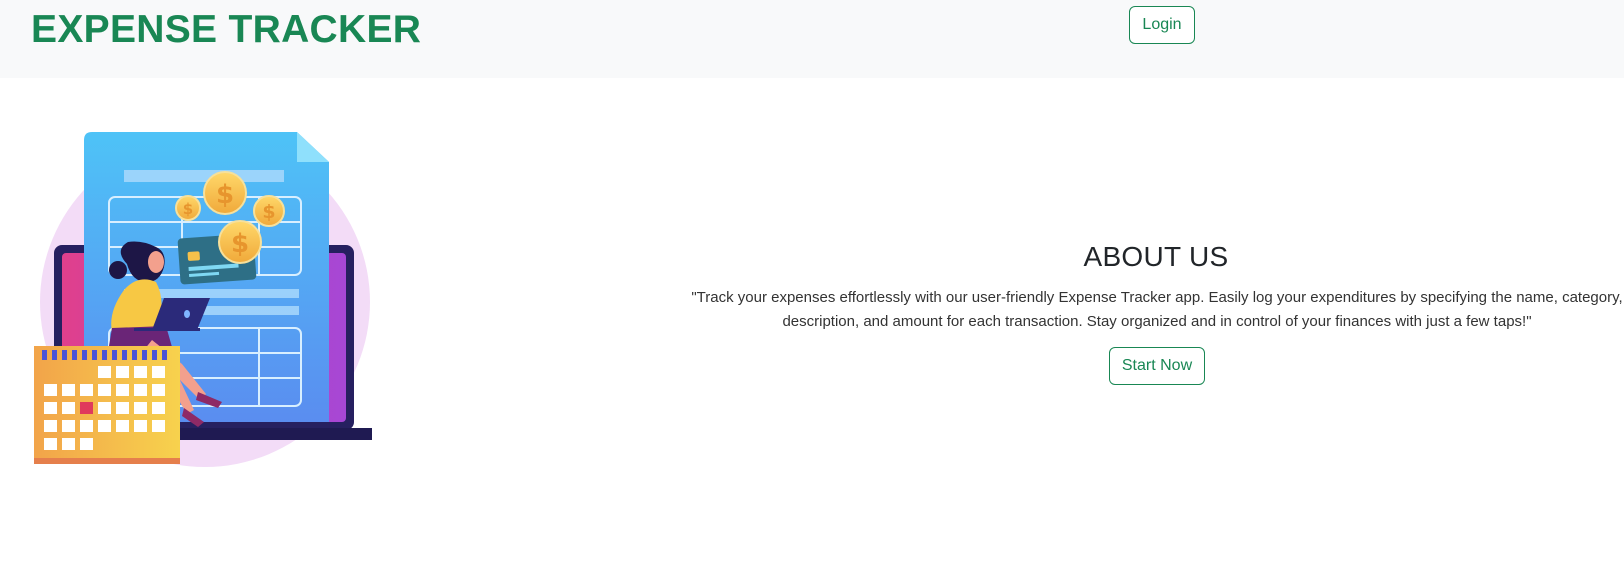 This screenshot has width=1624, height=587. Describe the element at coordinates (207, 307) in the screenshot. I see `hero-illustration: $ $ $ $` at that location.